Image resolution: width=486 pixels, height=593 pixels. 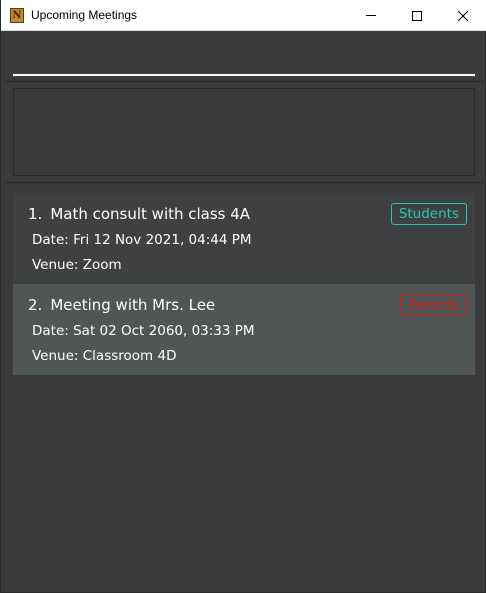 I want to click on window-title: Upcoming Meetings, so click(x=84, y=15).